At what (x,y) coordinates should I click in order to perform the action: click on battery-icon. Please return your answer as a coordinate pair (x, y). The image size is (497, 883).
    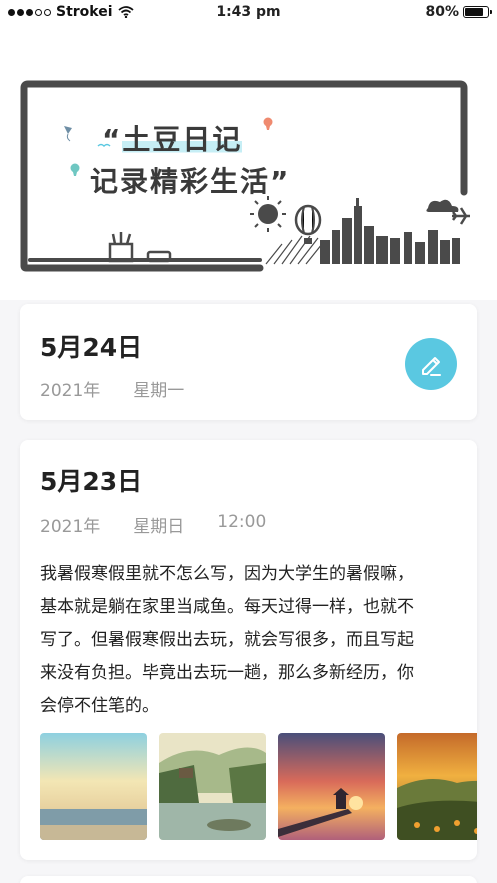
    Looking at the image, I should click on (477, 12).